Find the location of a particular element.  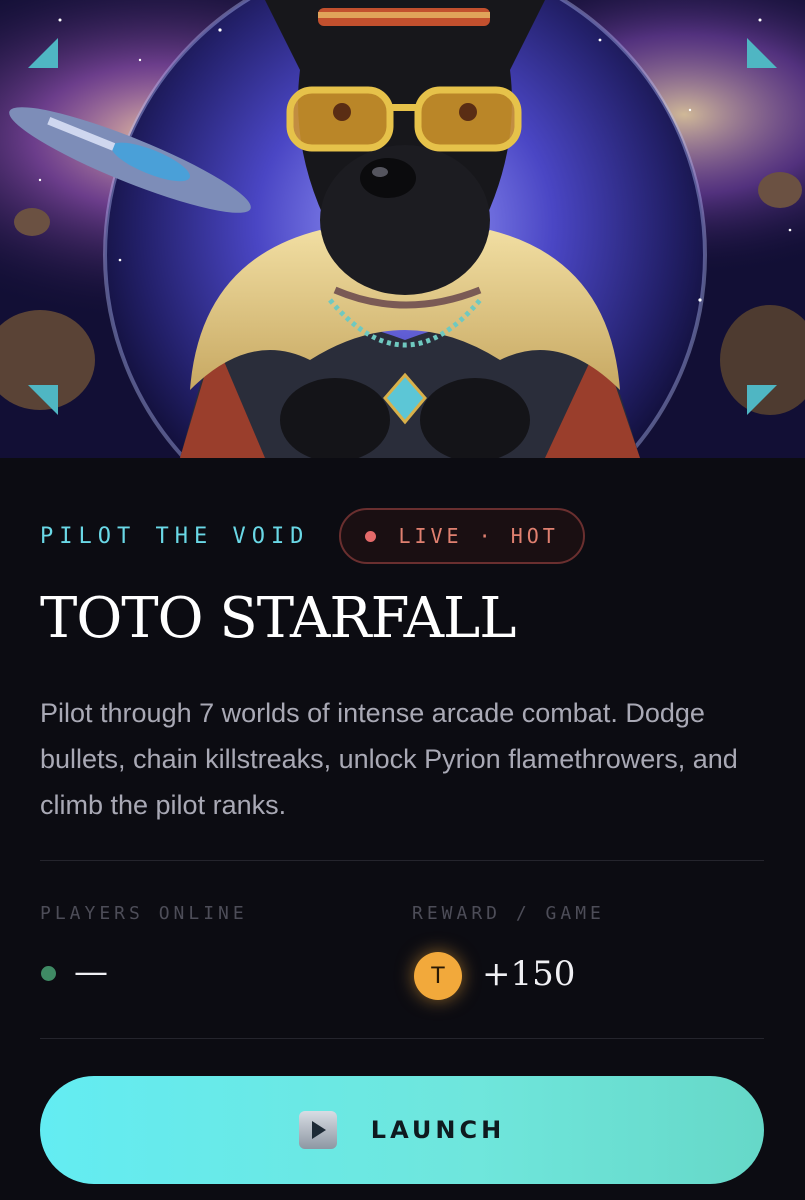

game-title: TOTO STARFALL is located at coordinates (278, 618).